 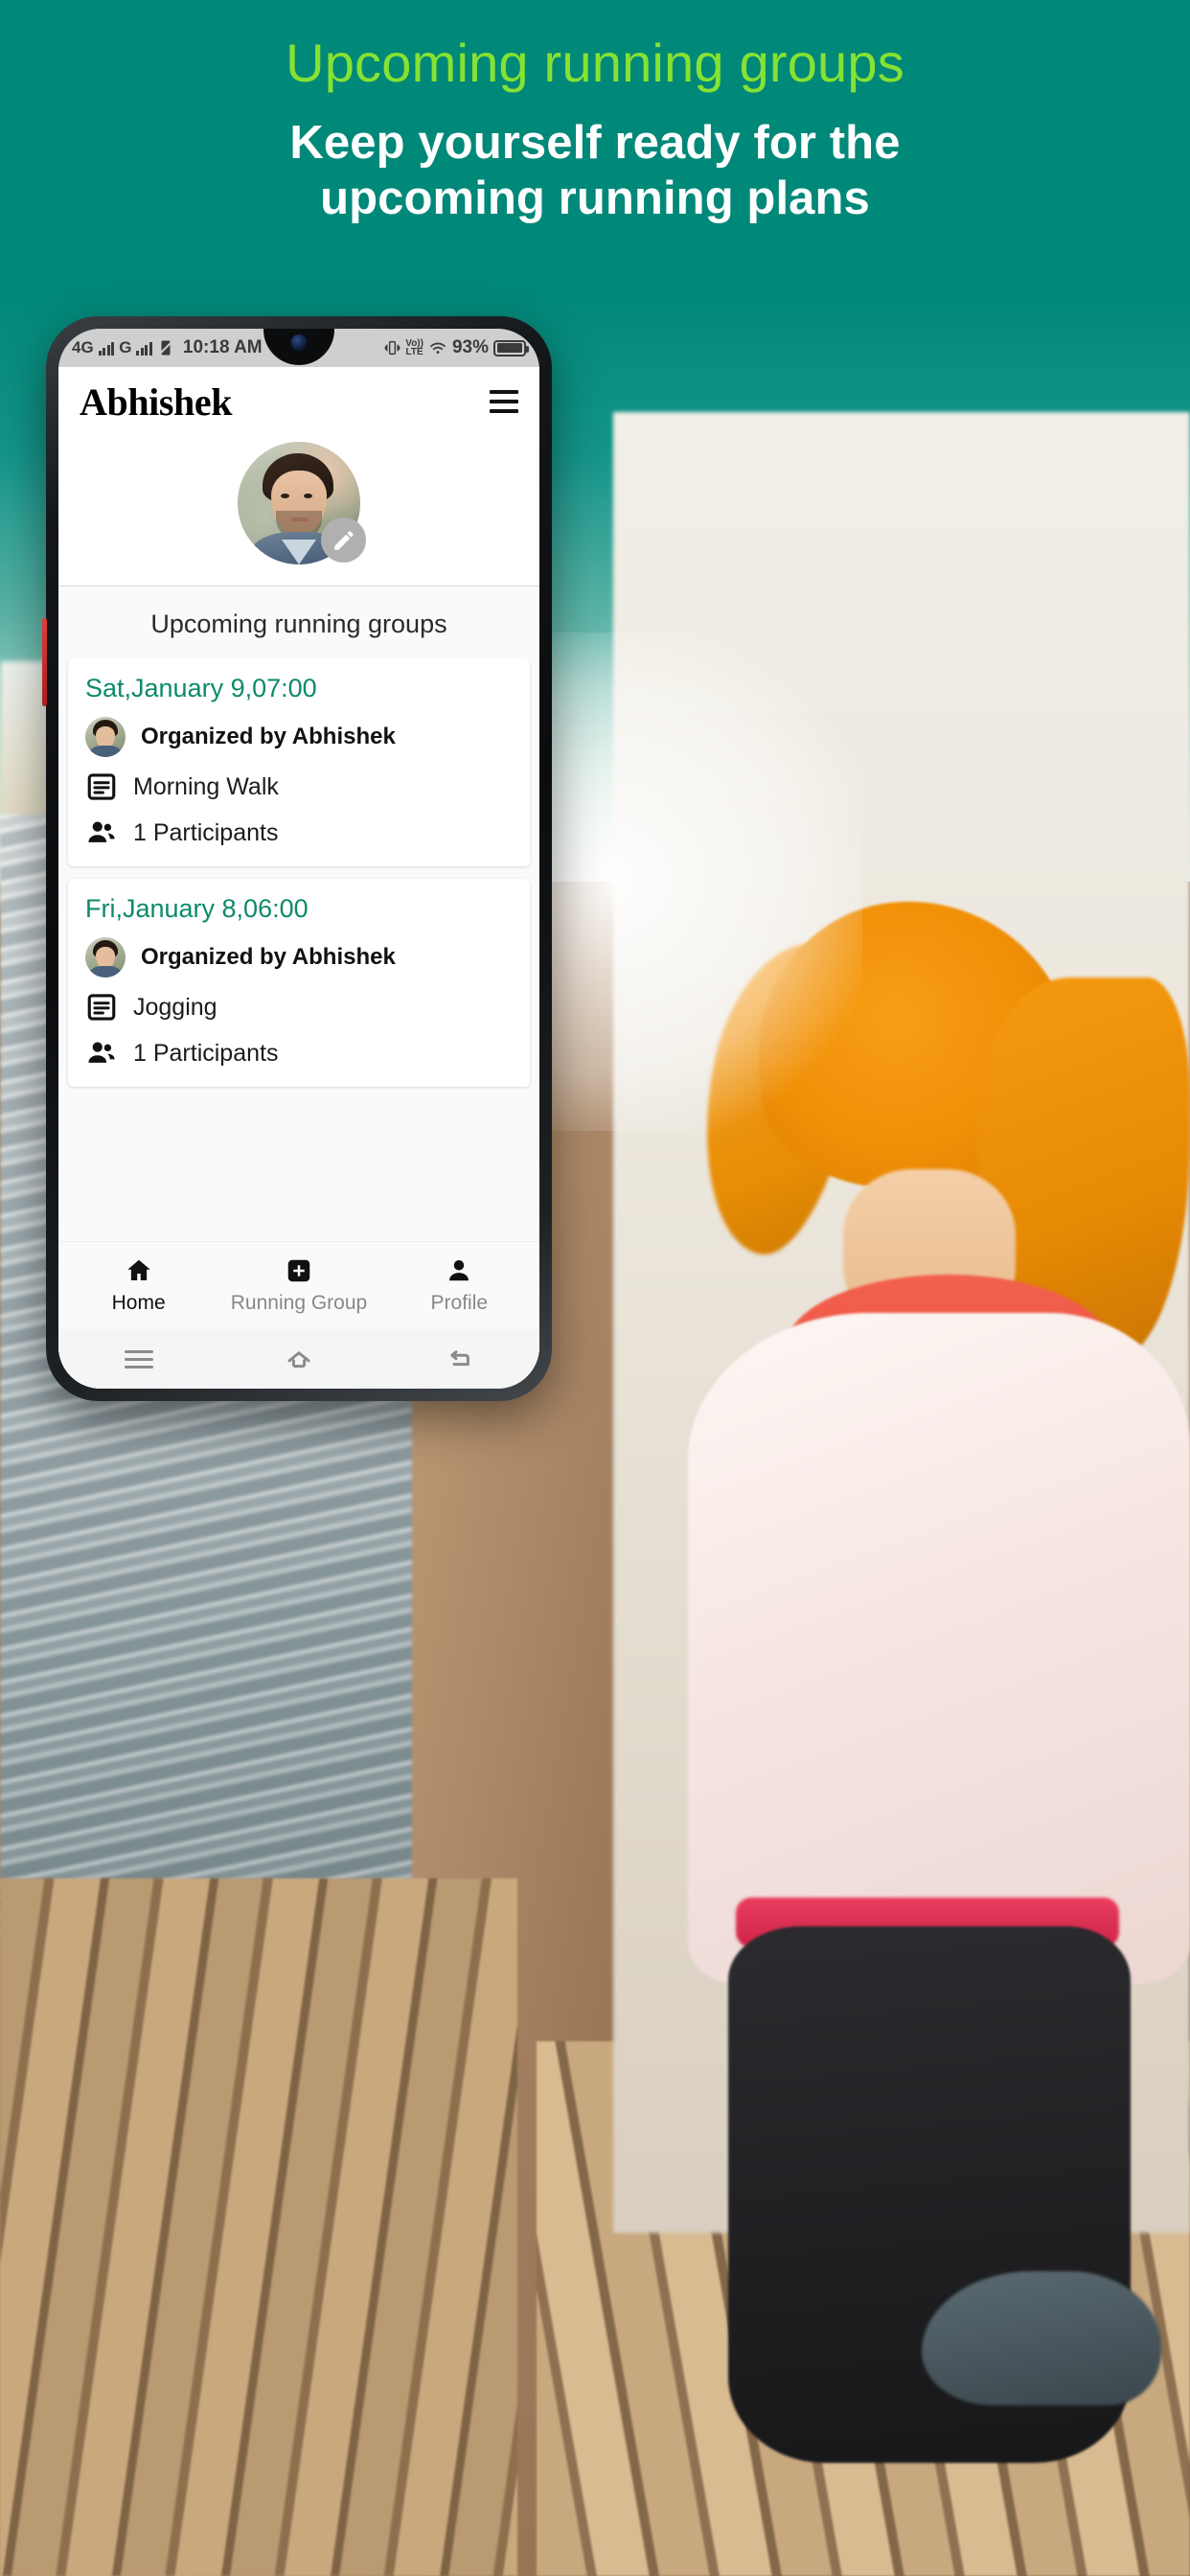 I want to click on status-bar-left: 4G G 10:18 AM, so click(x=167, y=347).